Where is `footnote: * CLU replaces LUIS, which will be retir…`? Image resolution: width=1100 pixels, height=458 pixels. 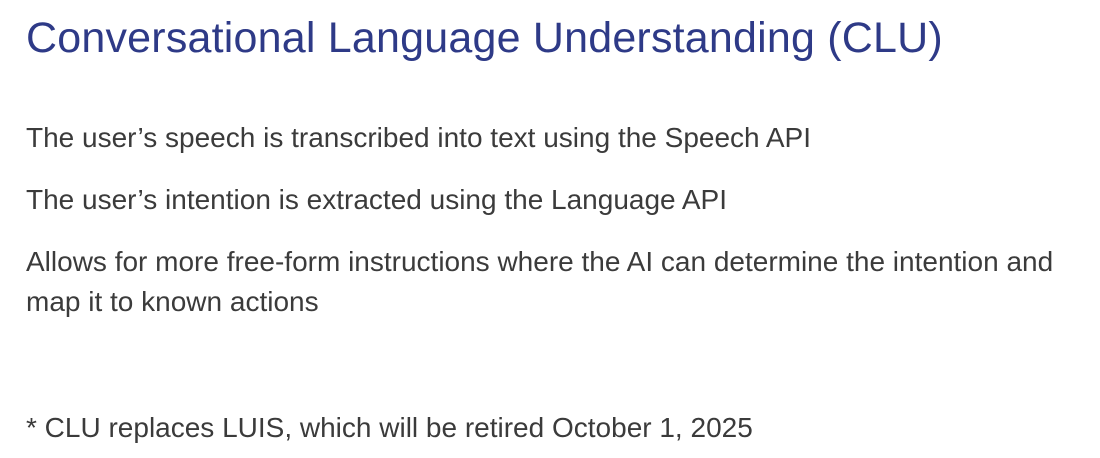 footnote: * CLU replaces LUIS, which will be retir… is located at coordinates (389, 427).